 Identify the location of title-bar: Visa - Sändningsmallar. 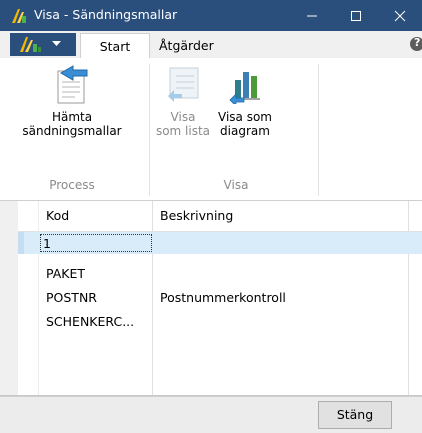
(211, 15).